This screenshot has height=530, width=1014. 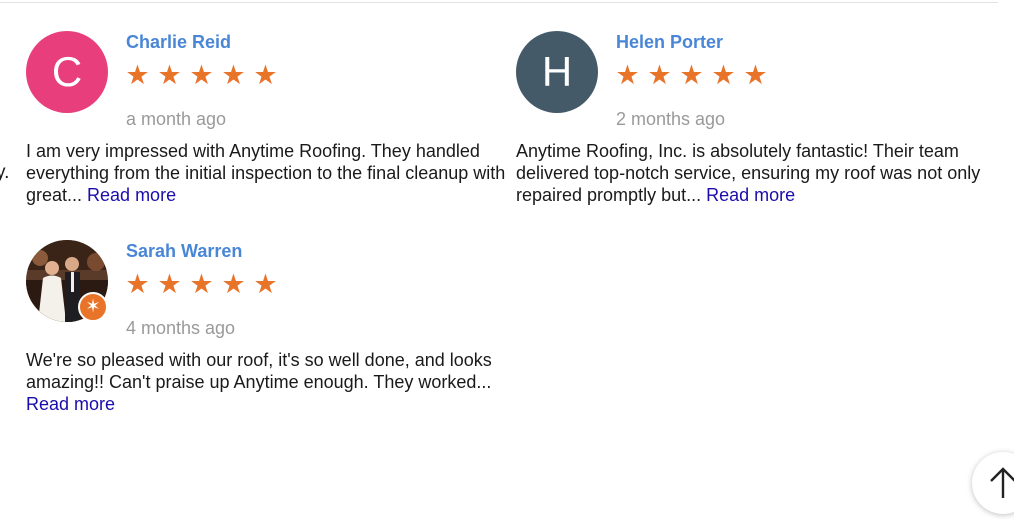 What do you see at coordinates (67, 281) in the screenshot?
I see `avatar: ✶` at bounding box center [67, 281].